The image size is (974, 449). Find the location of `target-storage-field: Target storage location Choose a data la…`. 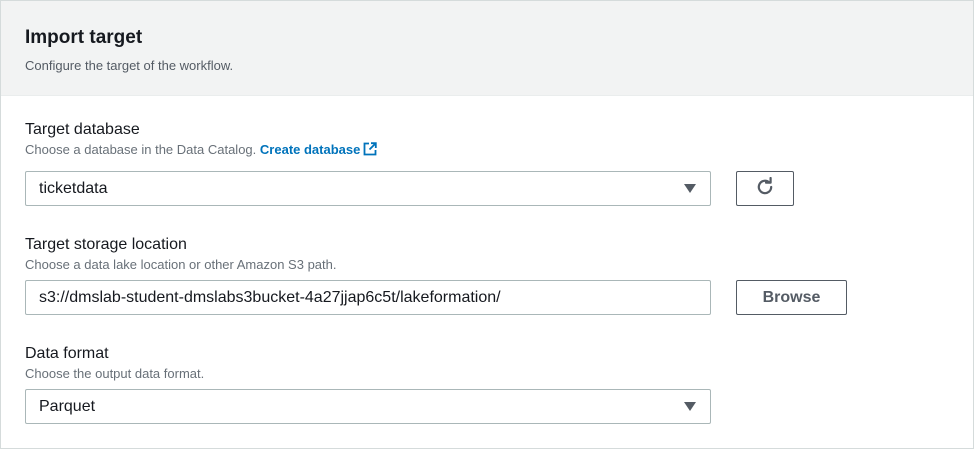

target-storage-field: Target storage location Choose a data la… is located at coordinates (180, 254).